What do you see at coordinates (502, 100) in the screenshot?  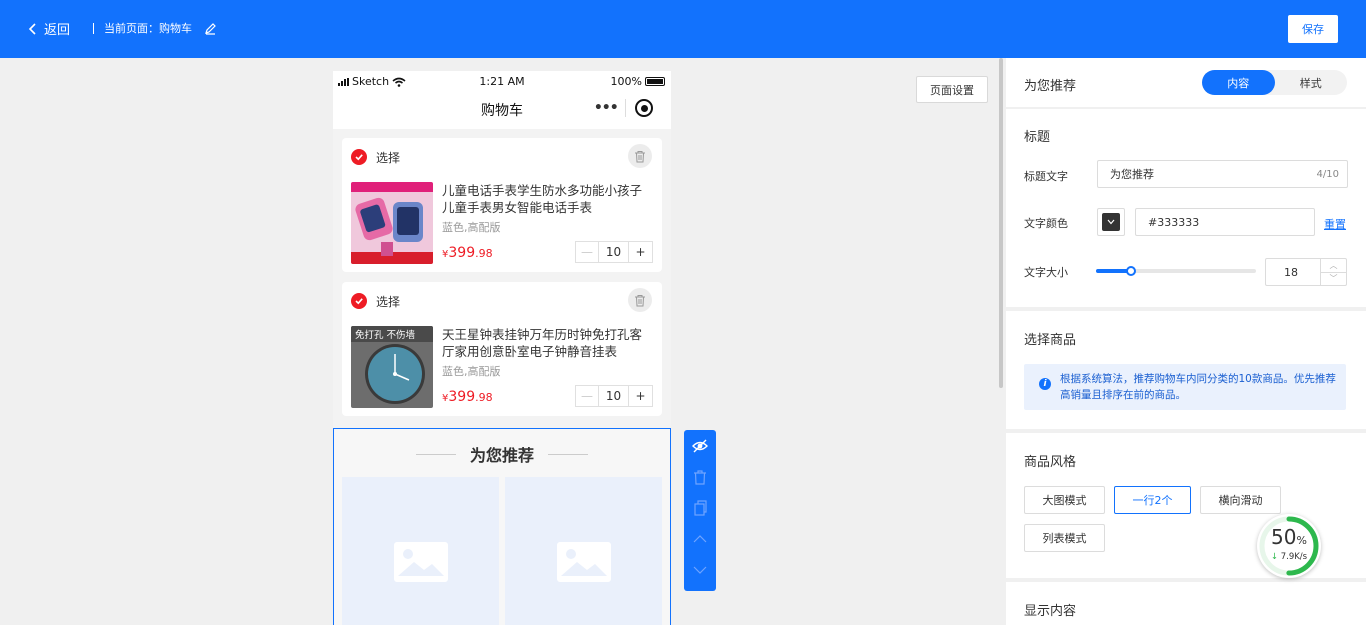 I see `phone-header: Sketch 1:21 AM 100% 购物车 •••` at bounding box center [502, 100].